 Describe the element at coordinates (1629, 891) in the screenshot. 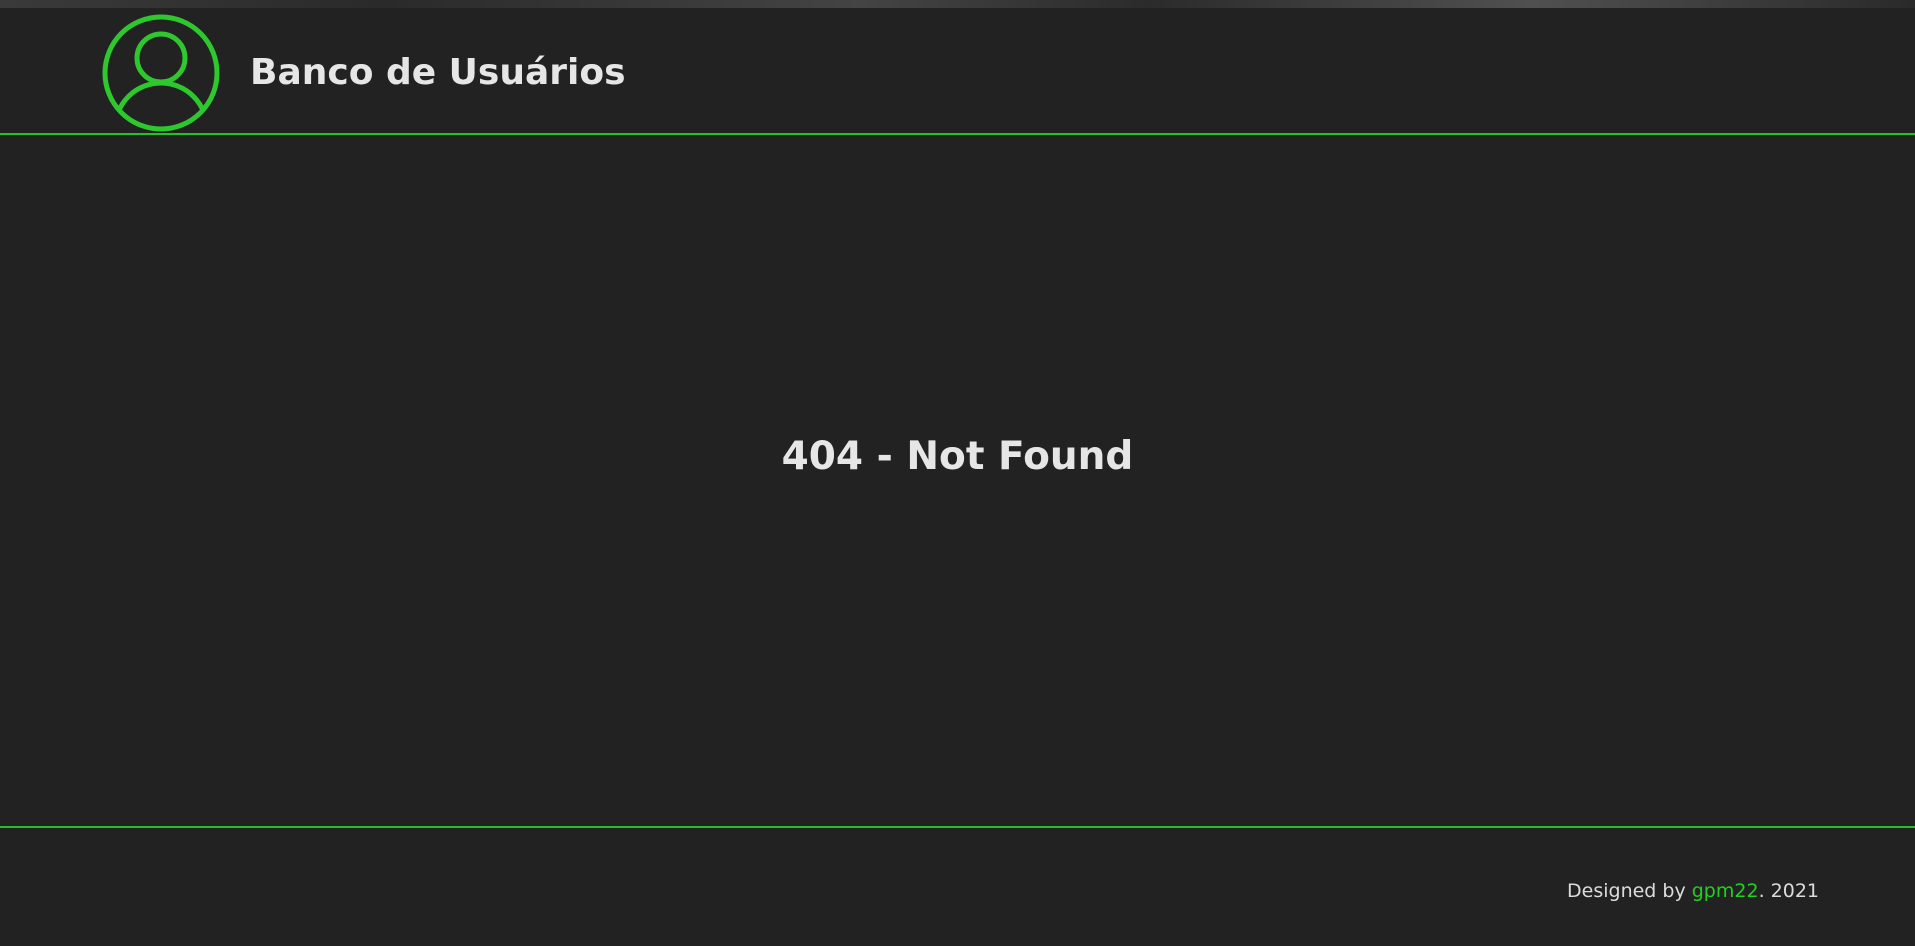

I see `credits-prefix: Designed by` at that location.